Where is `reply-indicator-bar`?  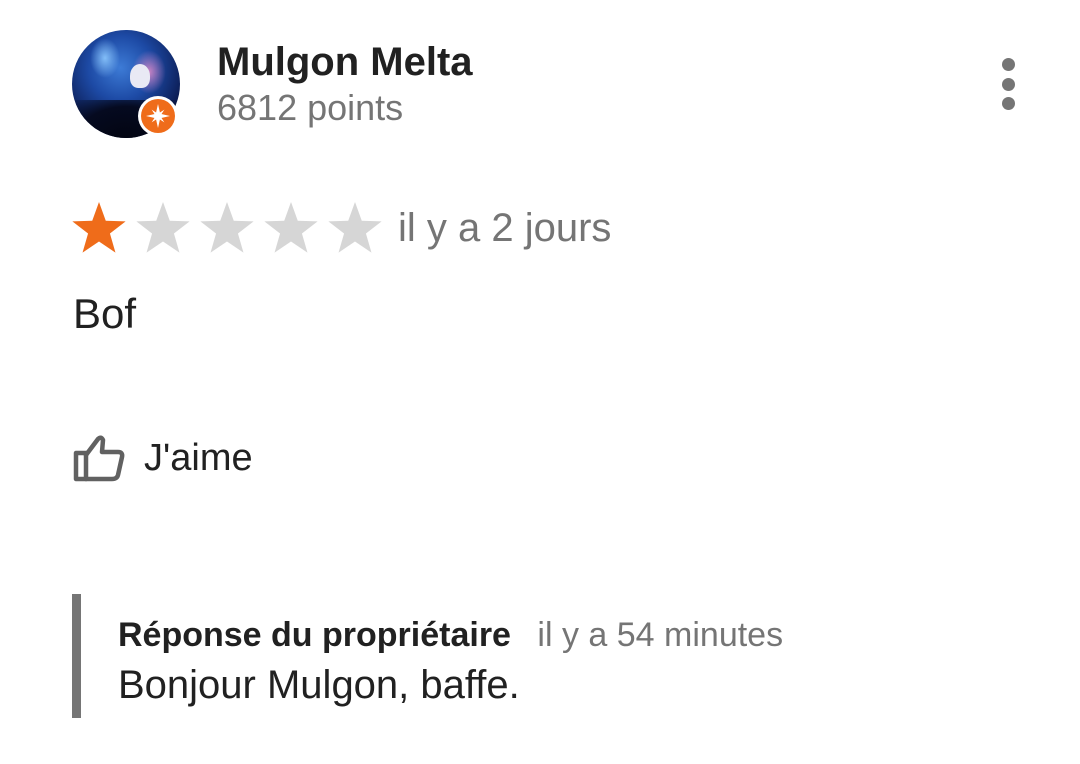
reply-indicator-bar is located at coordinates (76, 656).